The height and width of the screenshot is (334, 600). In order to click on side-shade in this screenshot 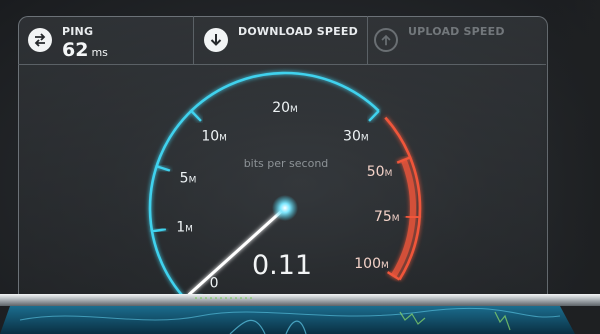, I will do `click(570, 167)`.